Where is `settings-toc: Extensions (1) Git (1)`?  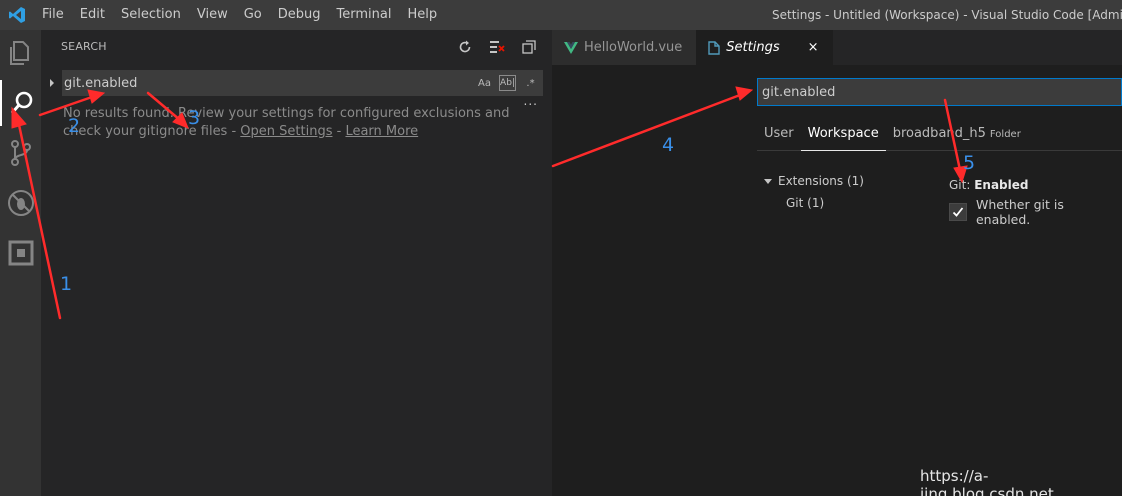 settings-toc: Extensions (1) Git (1) is located at coordinates (814, 192).